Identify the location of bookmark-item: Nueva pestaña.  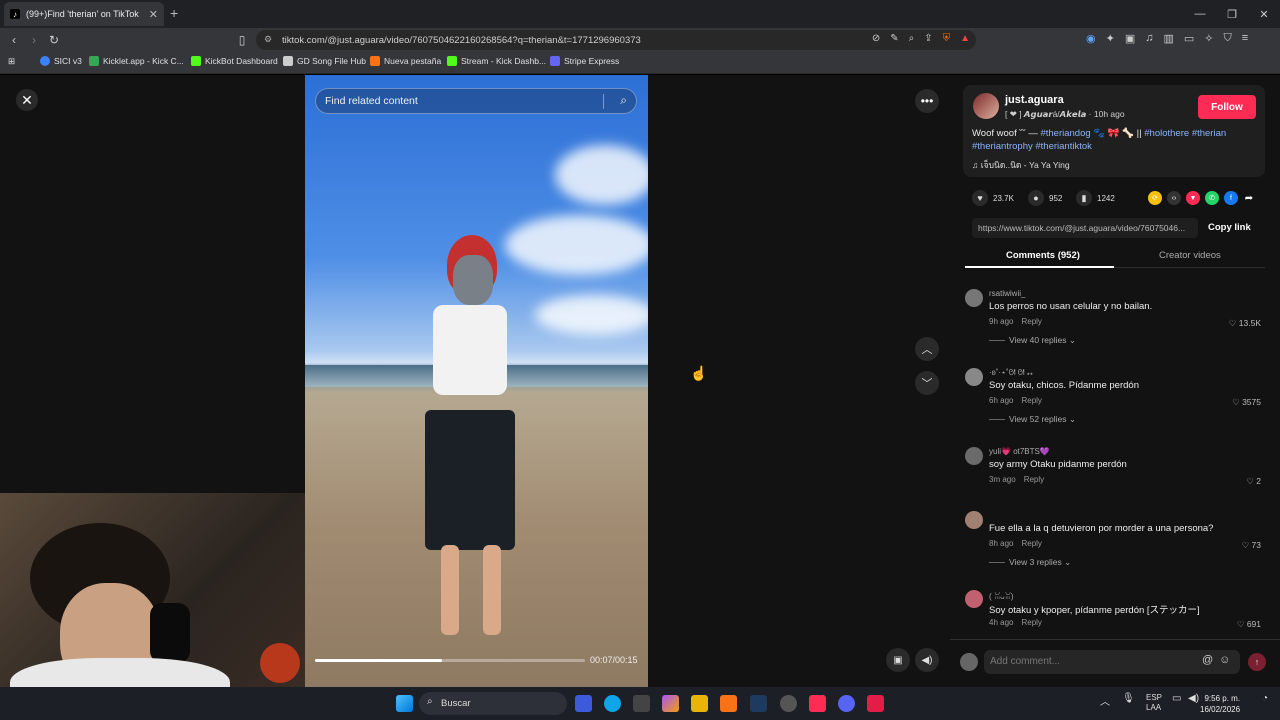
(405, 61).